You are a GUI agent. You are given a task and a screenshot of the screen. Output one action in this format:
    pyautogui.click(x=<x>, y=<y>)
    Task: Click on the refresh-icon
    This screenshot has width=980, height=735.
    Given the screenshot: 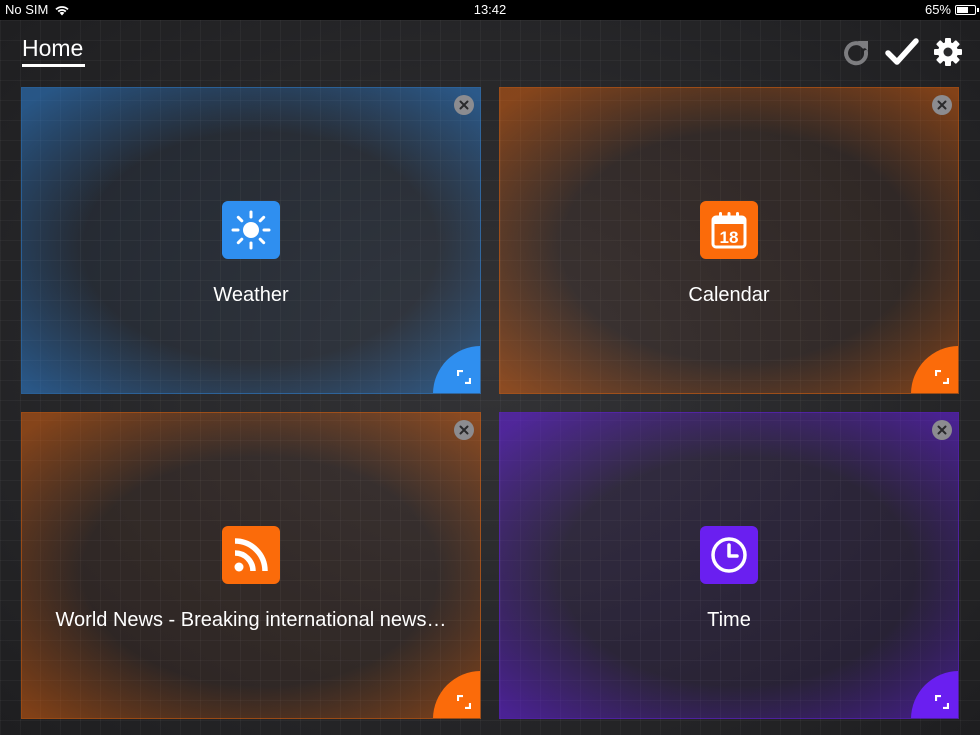 What is the action you would take?
    pyautogui.click(x=856, y=53)
    